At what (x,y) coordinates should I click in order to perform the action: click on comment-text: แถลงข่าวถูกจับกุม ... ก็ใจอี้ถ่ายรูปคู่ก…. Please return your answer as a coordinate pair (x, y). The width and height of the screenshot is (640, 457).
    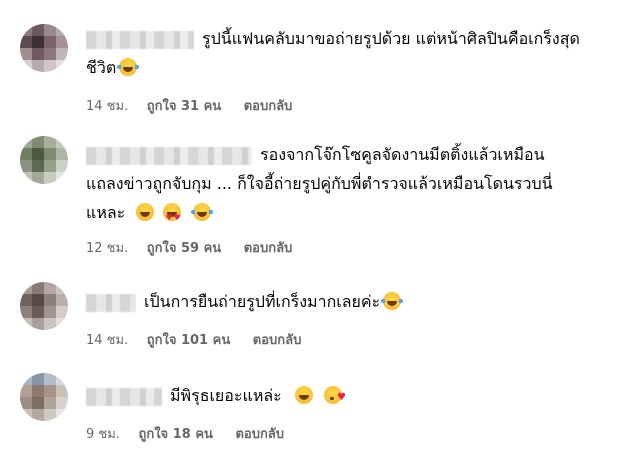
    Looking at the image, I should click on (319, 183).